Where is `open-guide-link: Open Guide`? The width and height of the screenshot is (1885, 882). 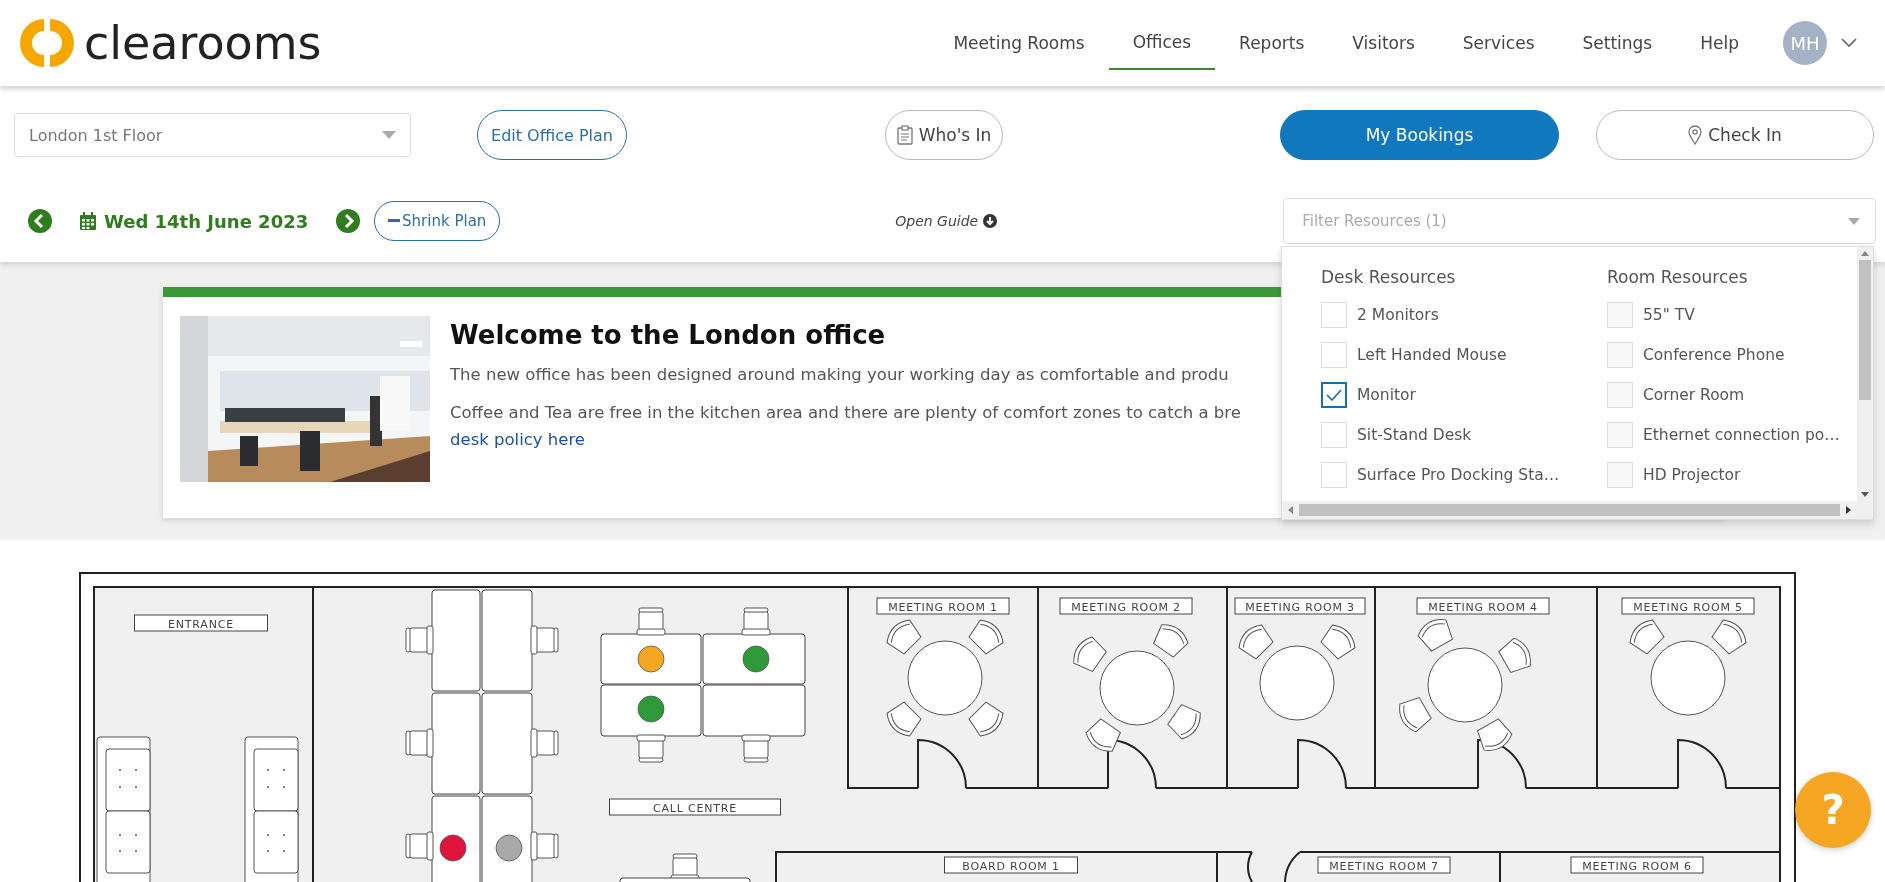
open-guide-link: Open Guide is located at coordinates (937, 221).